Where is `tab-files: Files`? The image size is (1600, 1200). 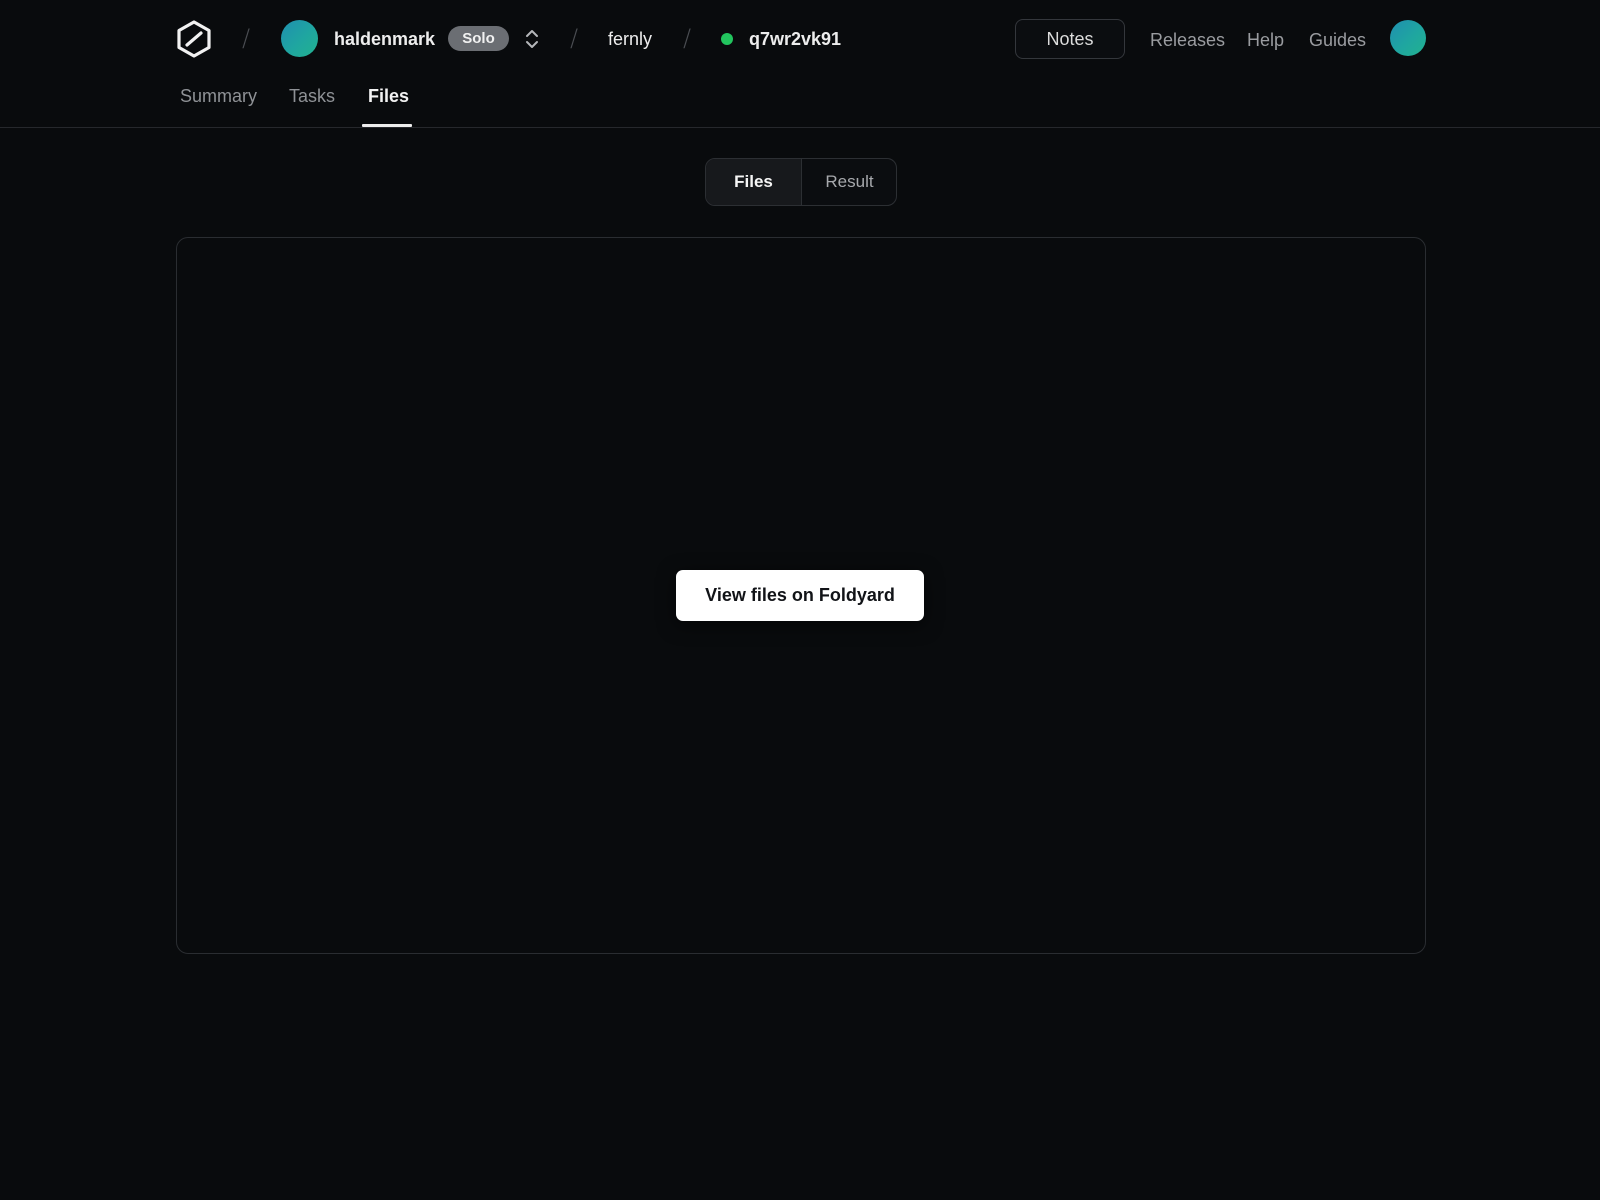 tab-files: Files is located at coordinates (388, 96).